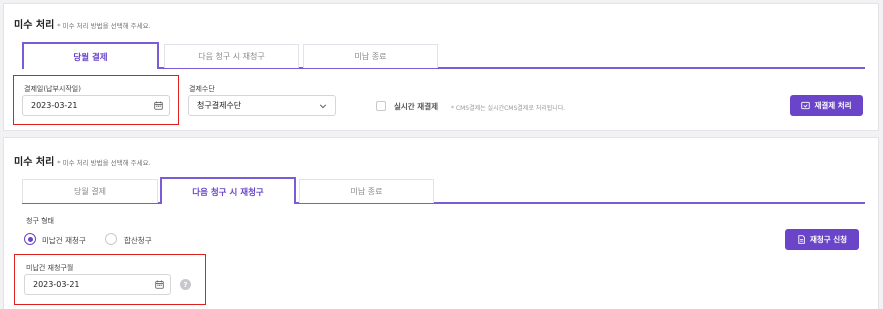  I want to click on repay-button: 재결제 처리, so click(826, 105).